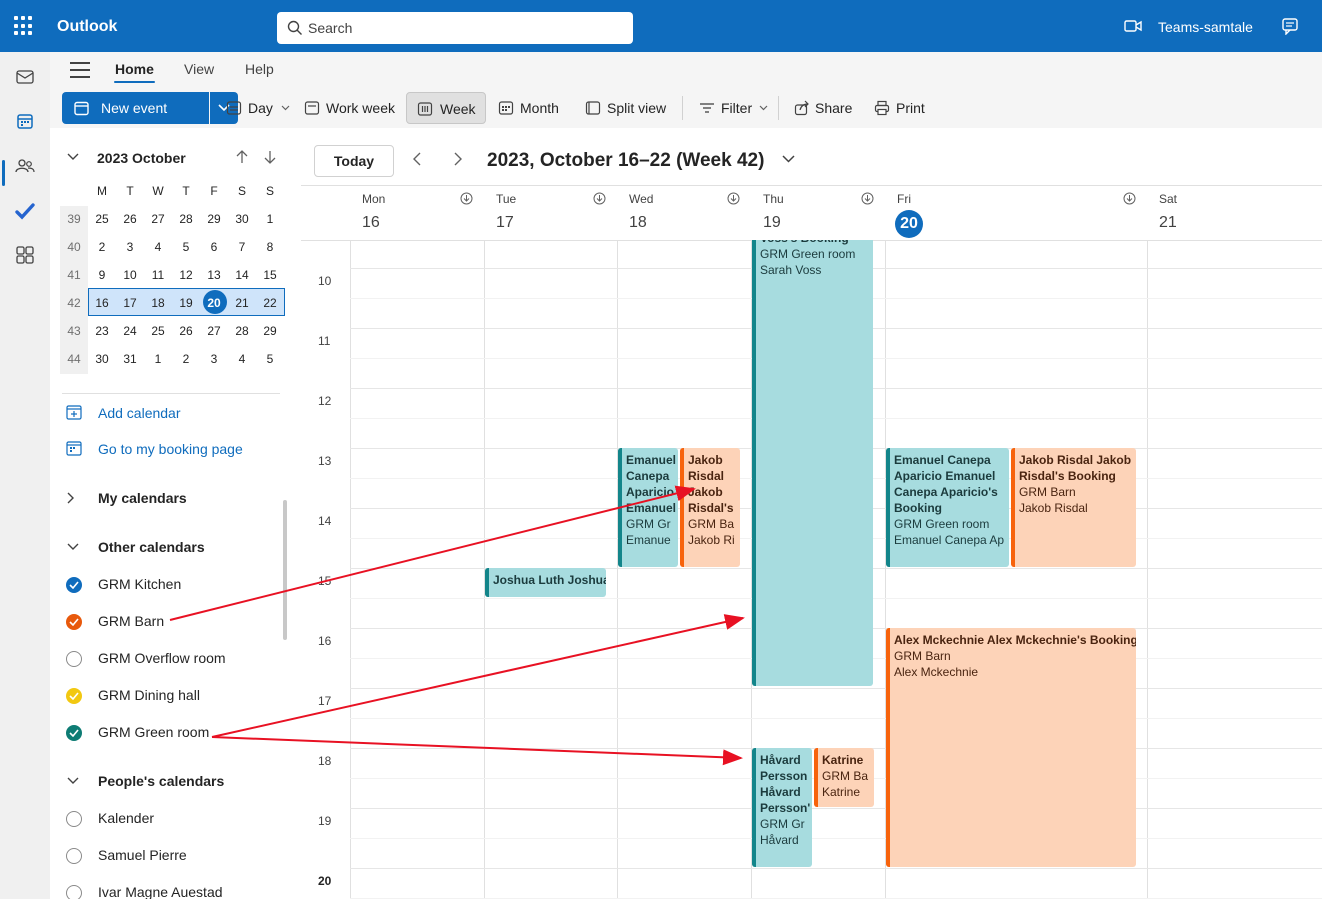 Image resolution: width=1322 pixels, height=899 pixels. What do you see at coordinates (25, 211) in the screenshot?
I see `todo-icon` at bounding box center [25, 211].